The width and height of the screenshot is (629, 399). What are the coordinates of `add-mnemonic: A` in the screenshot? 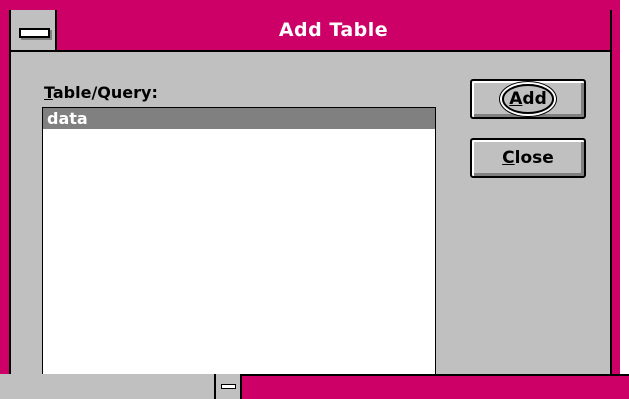 It's located at (516, 99).